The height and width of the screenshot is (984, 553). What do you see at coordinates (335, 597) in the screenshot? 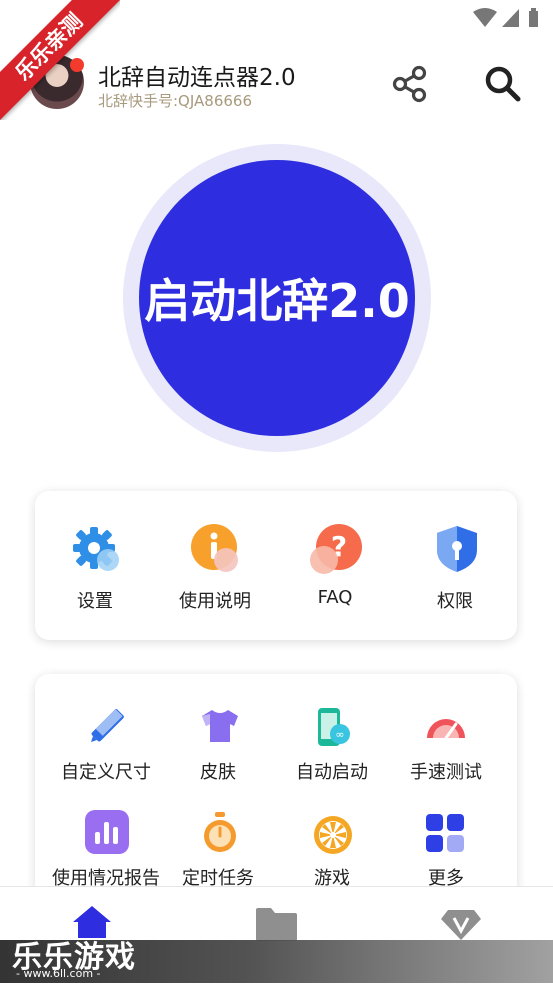
I see `menu-item-label: FAQ` at bounding box center [335, 597].